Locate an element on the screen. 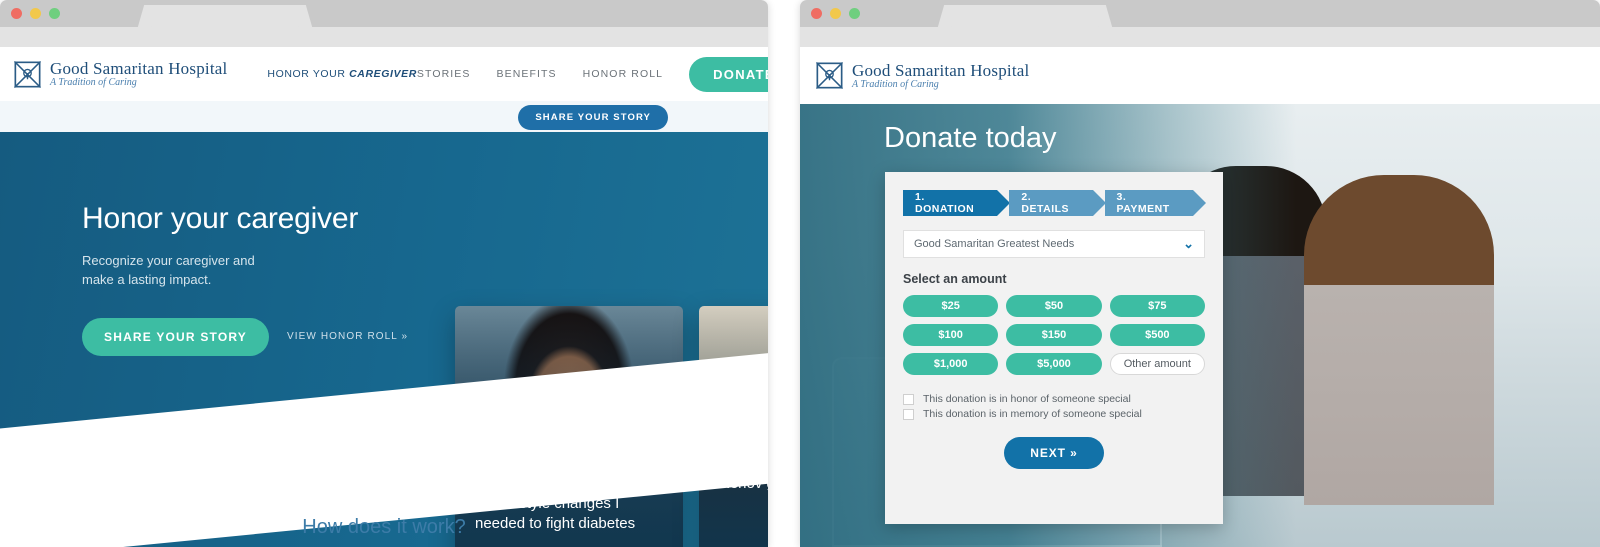 The width and height of the screenshot is (1600, 547). primary-nav: STORIES BENEFITS HONOR ROLL DONATE is located at coordinates (592, 74).